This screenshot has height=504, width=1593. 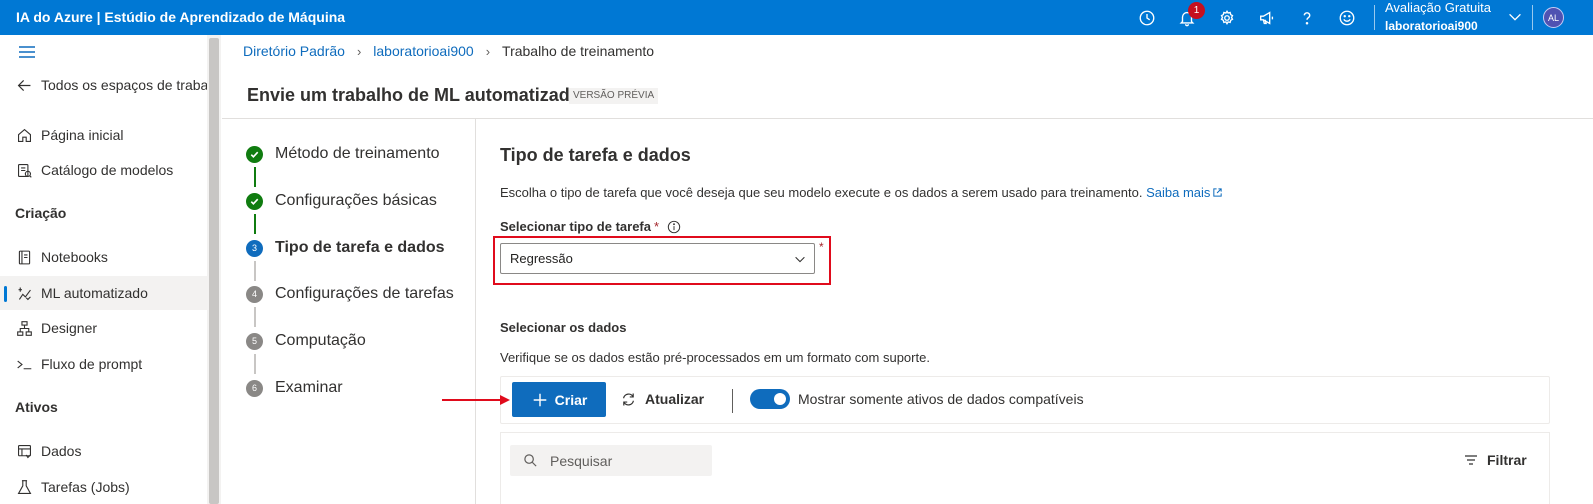 I want to click on search-input, so click(x=620, y=460).